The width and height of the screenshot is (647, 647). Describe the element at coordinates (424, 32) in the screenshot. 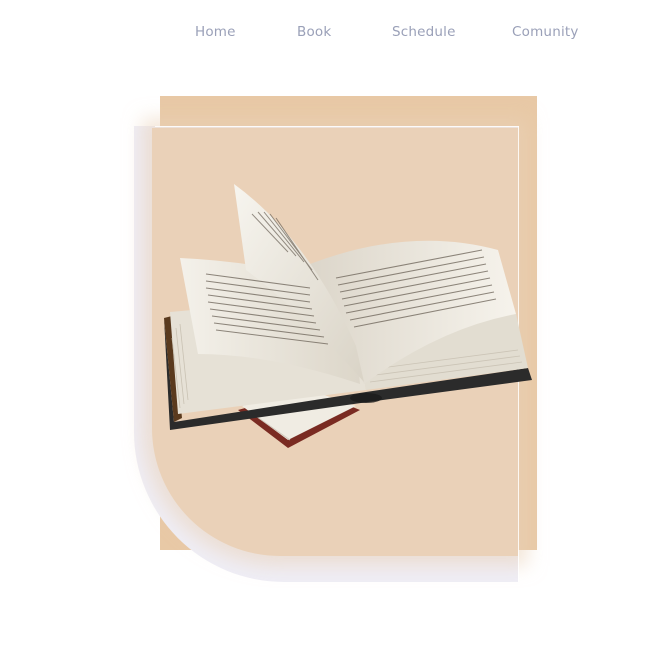

I see `nav-item-schedule: Schedule` at that location.